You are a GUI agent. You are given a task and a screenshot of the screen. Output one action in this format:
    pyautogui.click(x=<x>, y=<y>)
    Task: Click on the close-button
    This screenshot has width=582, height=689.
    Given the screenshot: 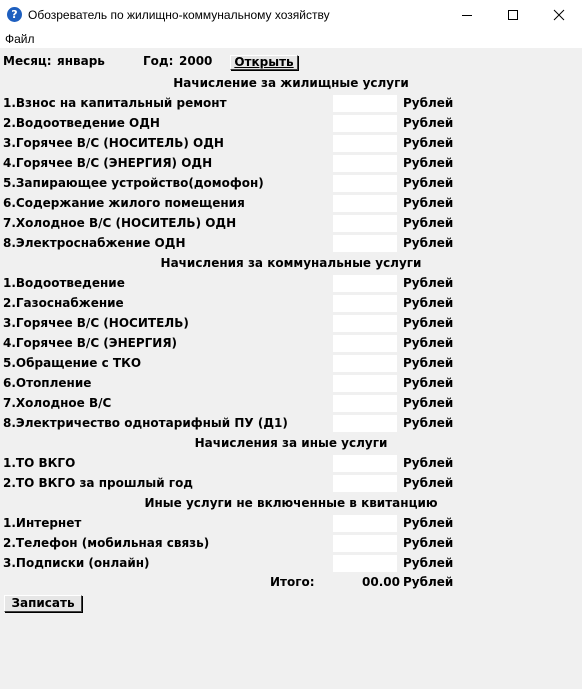 What is the action you would take?
    pyautogui.click(x=559, y=15)
    